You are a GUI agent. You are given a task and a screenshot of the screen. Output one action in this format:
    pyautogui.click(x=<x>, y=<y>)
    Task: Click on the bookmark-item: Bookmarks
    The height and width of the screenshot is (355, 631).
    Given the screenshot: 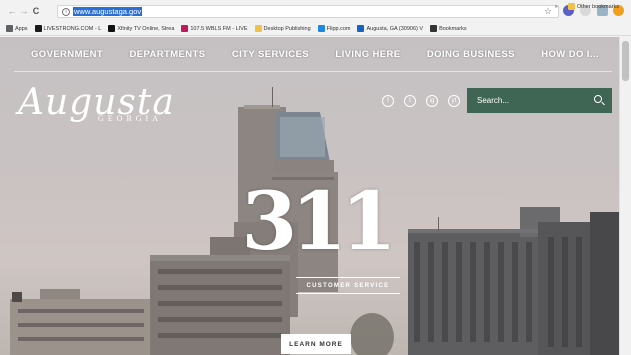 What is the action you would take?
    pyautogui.click(x=448, y=28)
    